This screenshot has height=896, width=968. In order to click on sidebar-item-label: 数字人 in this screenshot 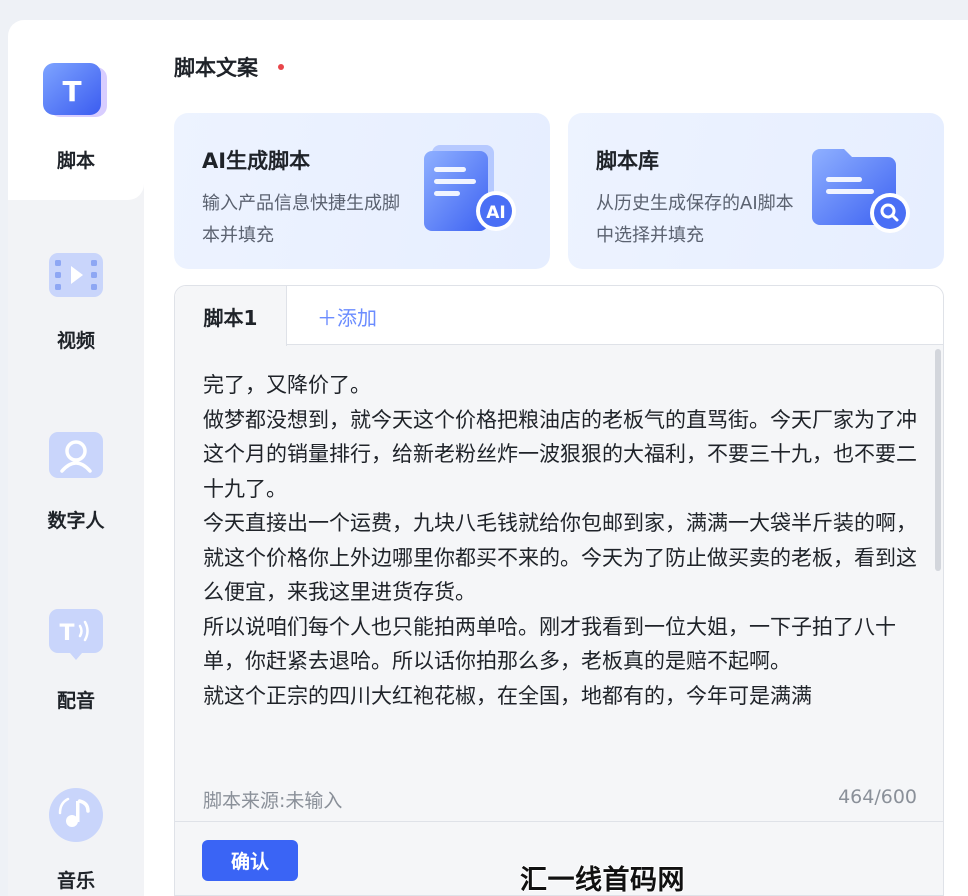, I will do `click(76, 521)`.